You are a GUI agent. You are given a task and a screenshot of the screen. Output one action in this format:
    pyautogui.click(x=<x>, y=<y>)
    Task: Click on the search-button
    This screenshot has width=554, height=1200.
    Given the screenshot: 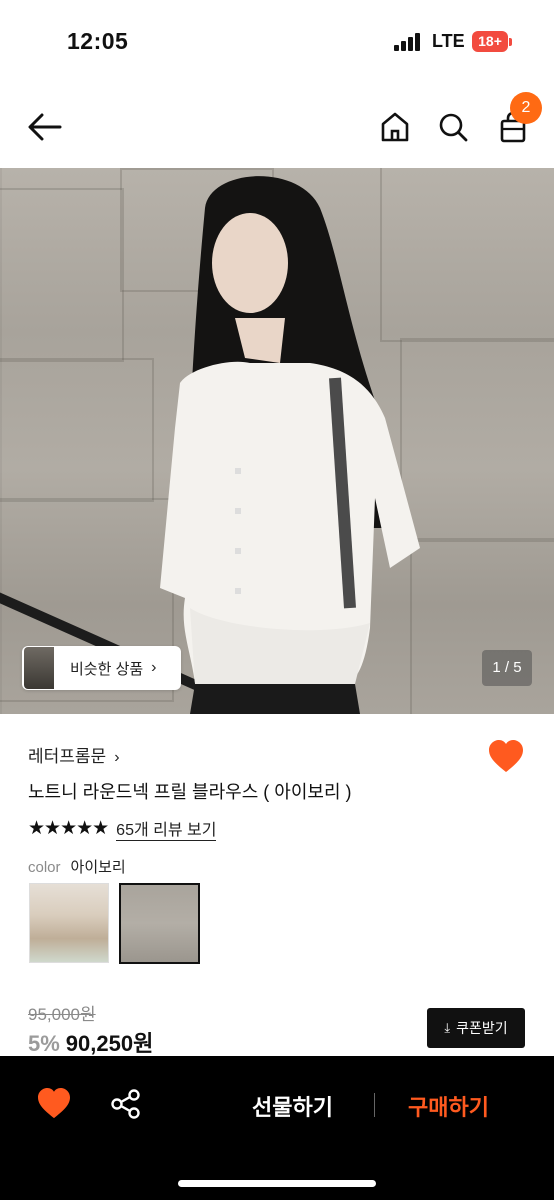 What is the action you would take?
    pyautogui.click(x=453, y=127)
    